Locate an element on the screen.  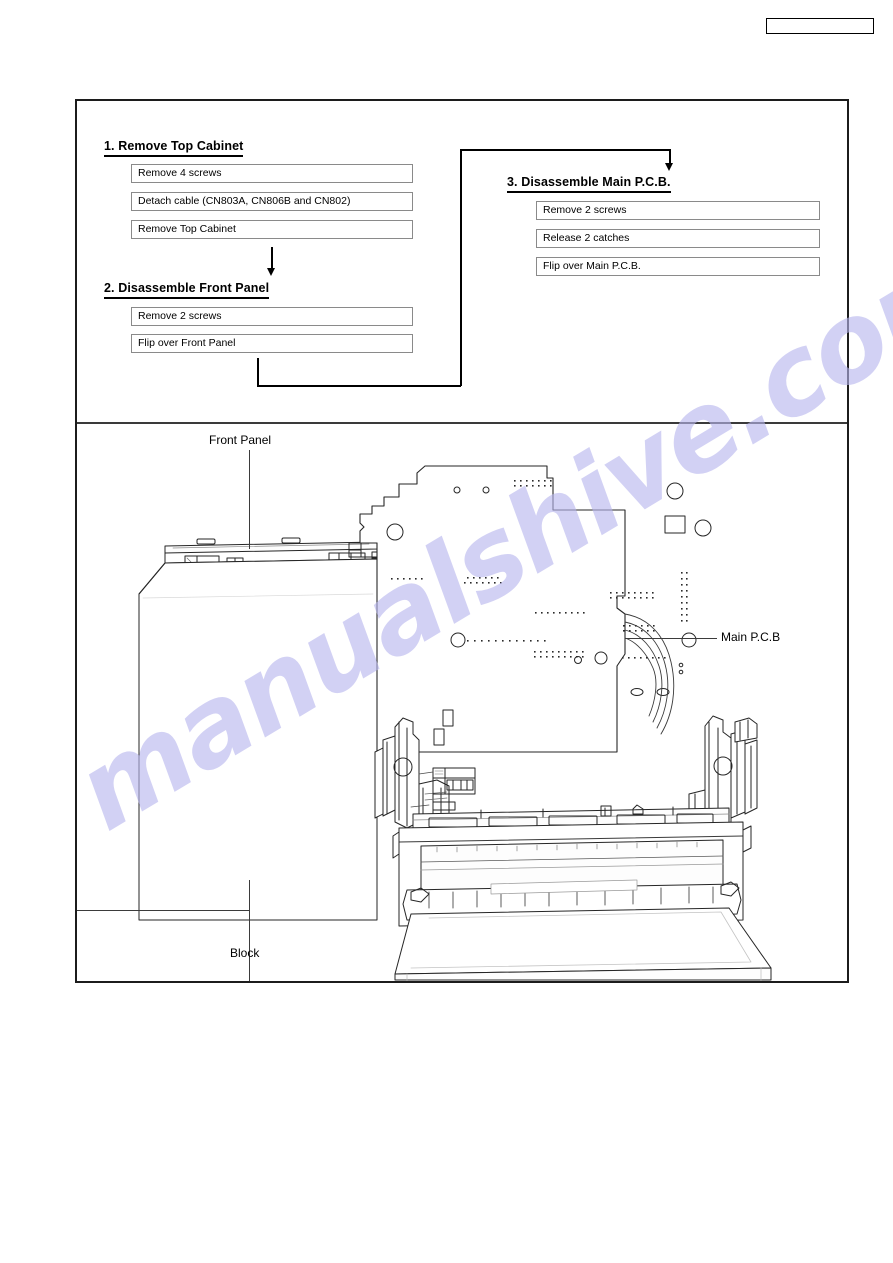
step-1-item-3: Remove Top Cabinet is located at coordinates (272, 229).